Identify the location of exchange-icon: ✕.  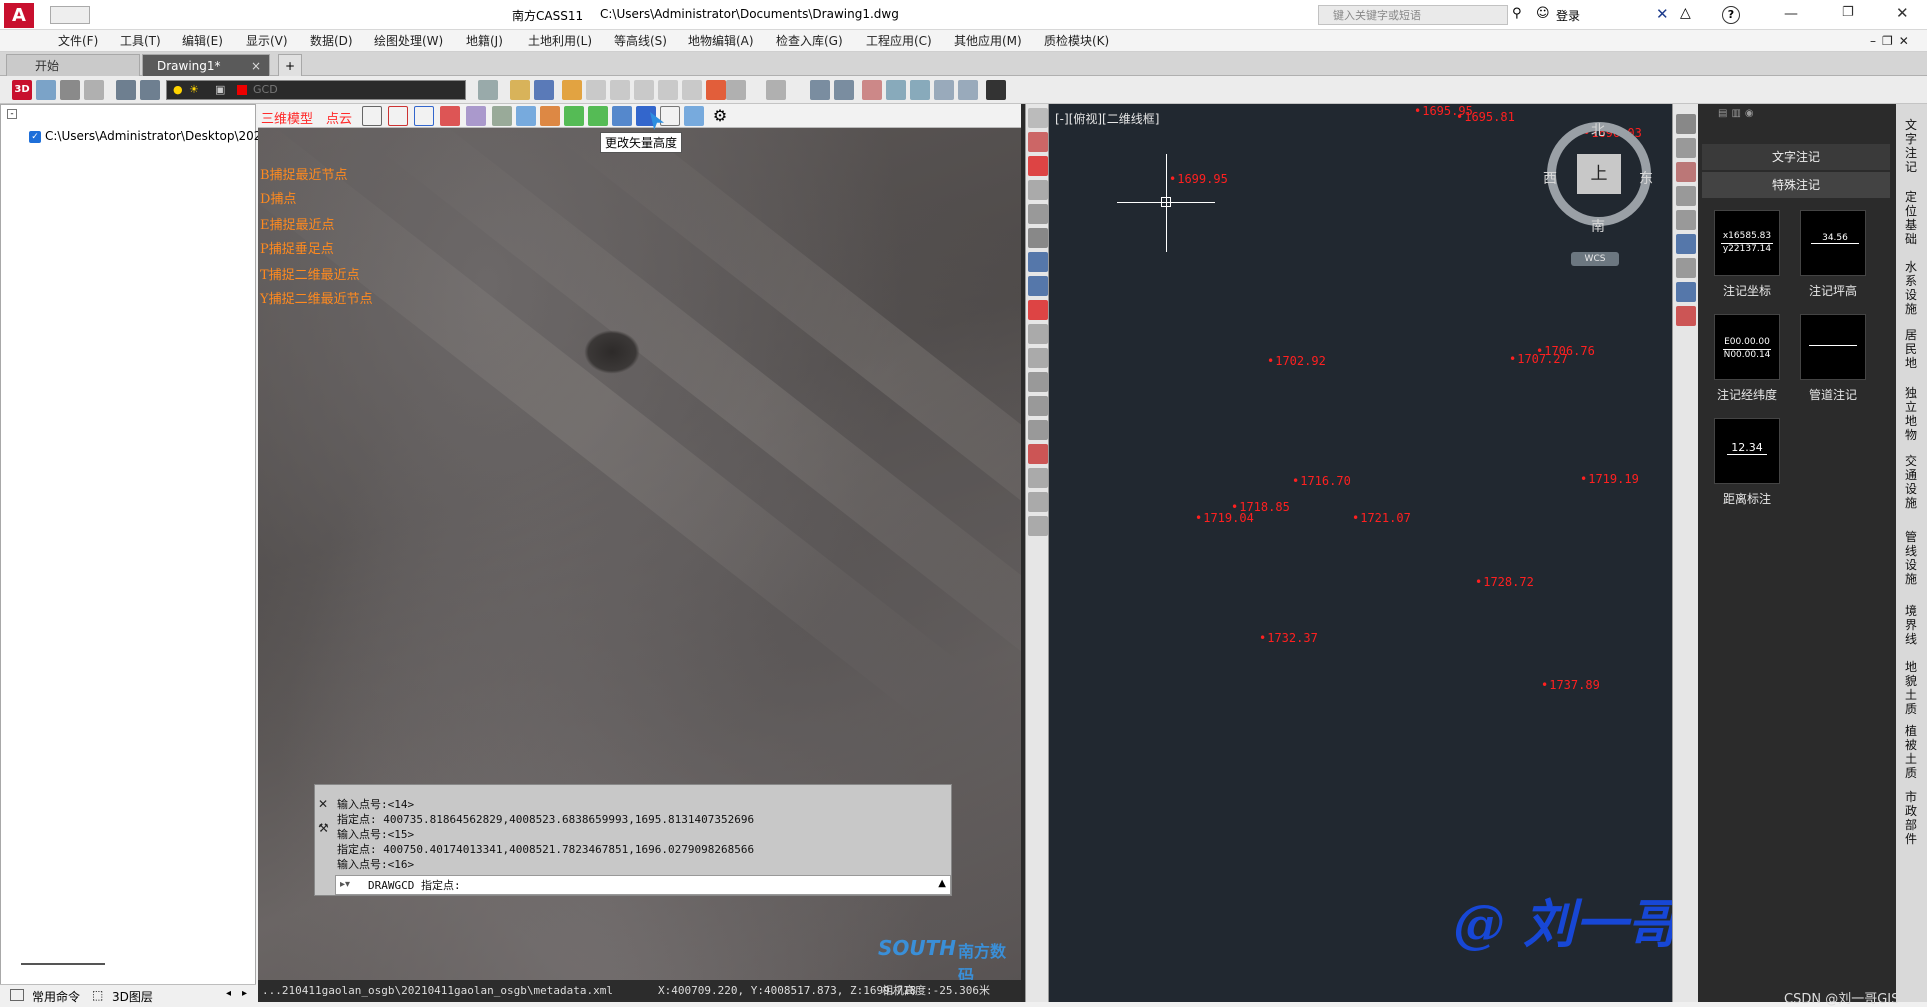
(1665, 14).